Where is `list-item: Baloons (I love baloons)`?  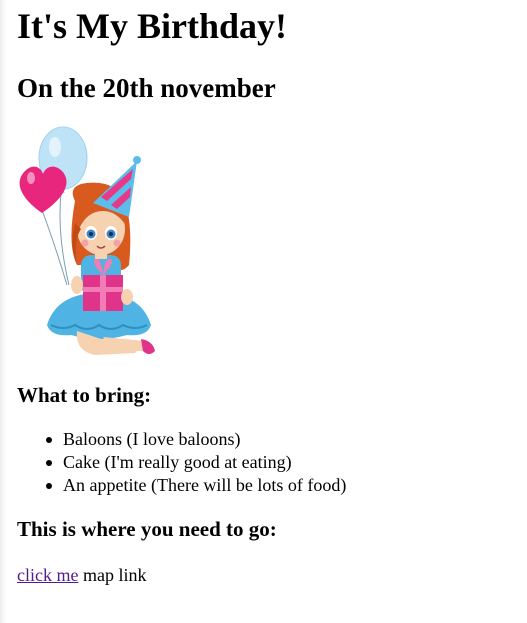
list-item: Baloons (I love baloons) is located at coordinates (181, 439).